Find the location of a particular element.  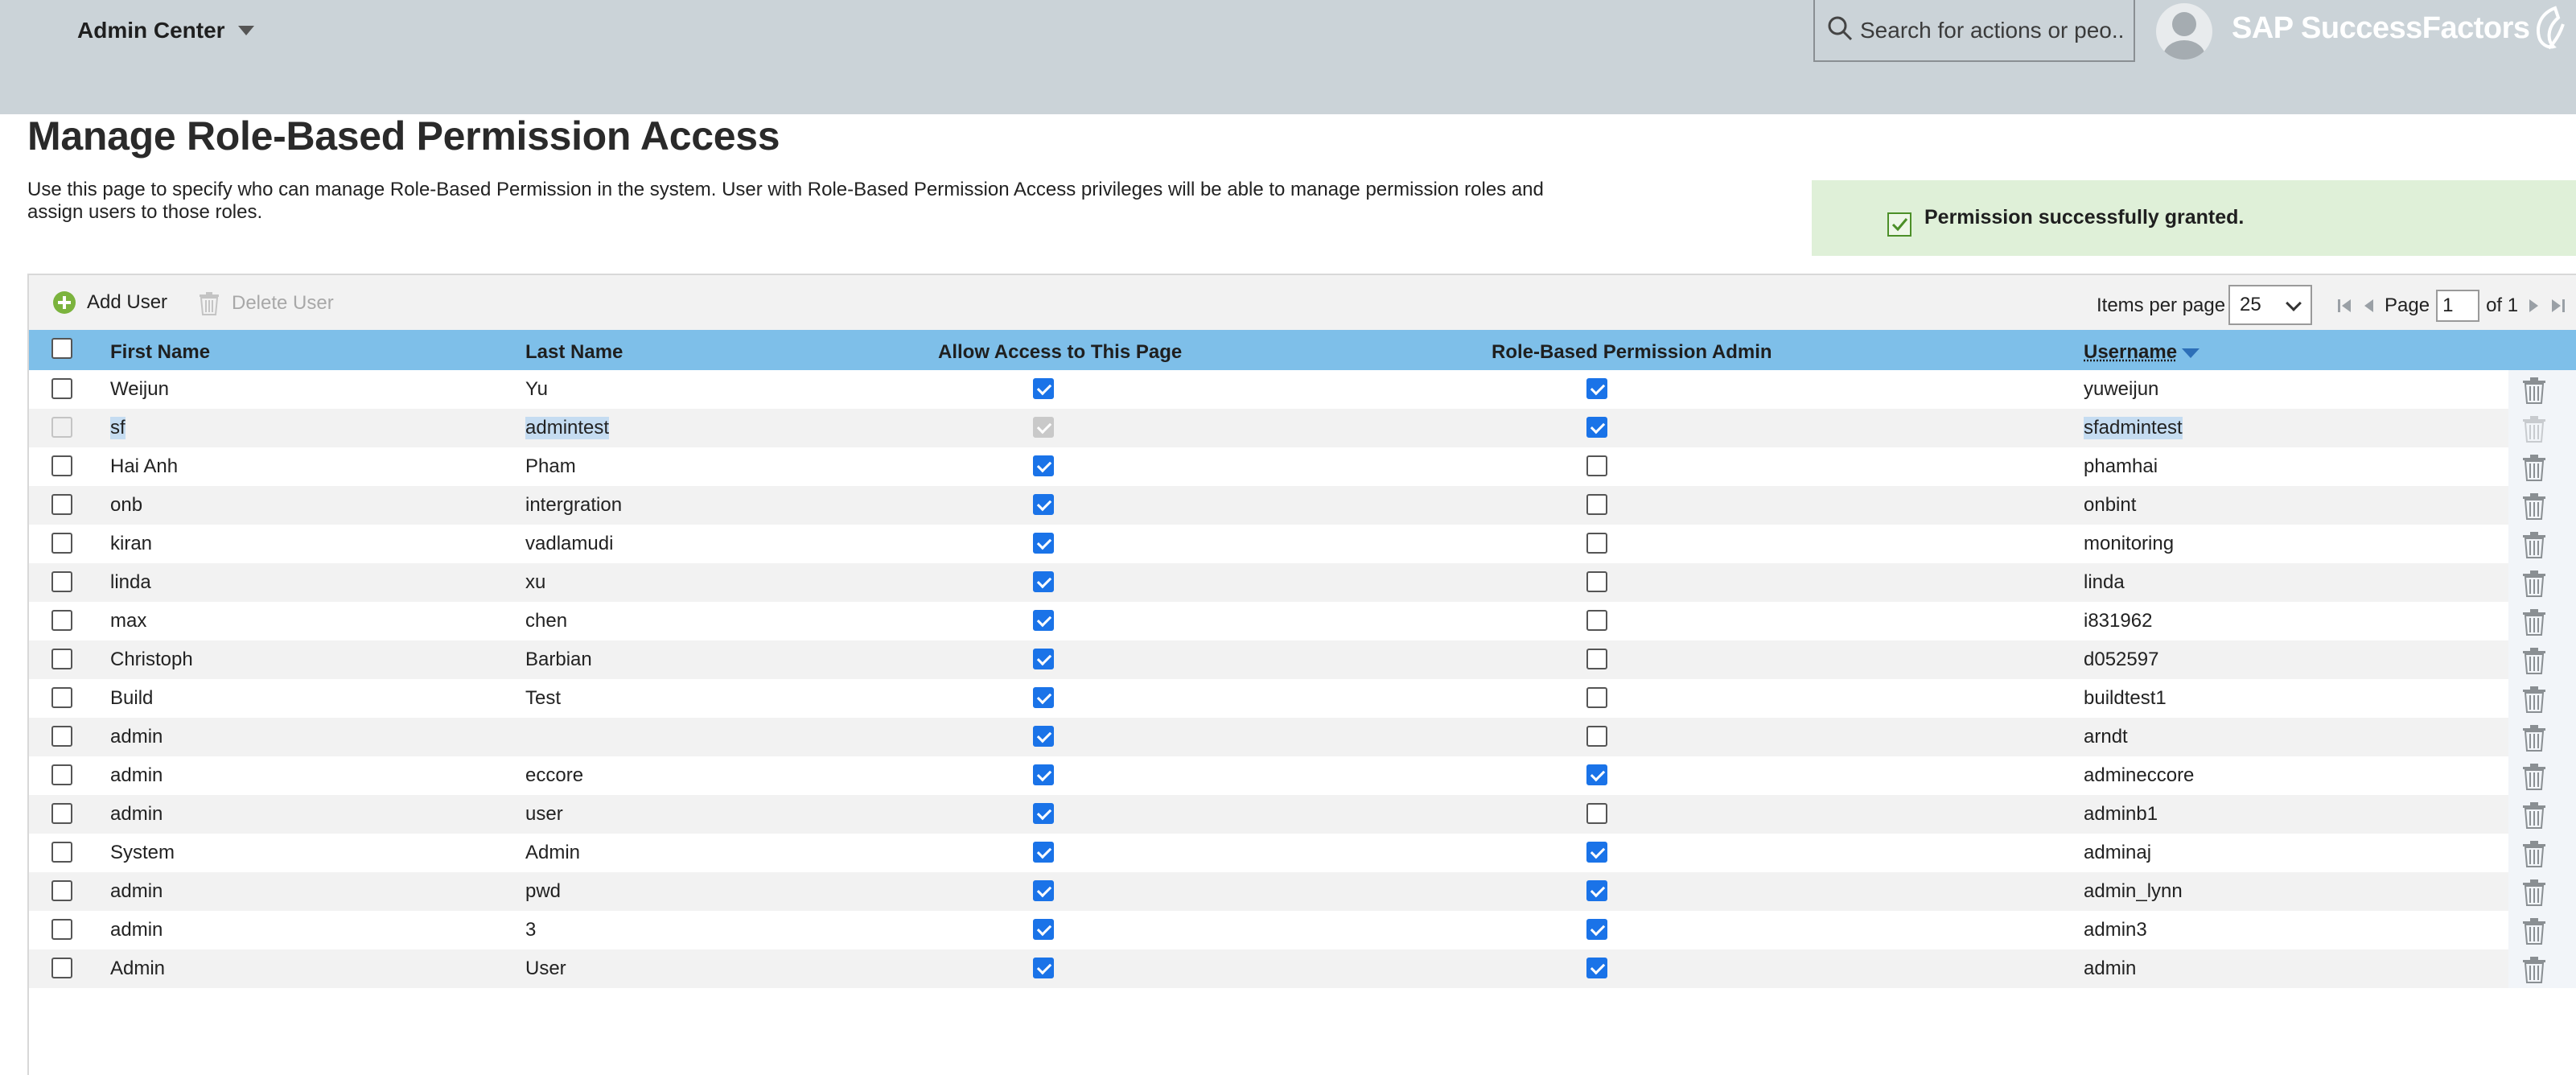

table-row: Christoph Barbian d052597 is located at coordinates (1302, 659).